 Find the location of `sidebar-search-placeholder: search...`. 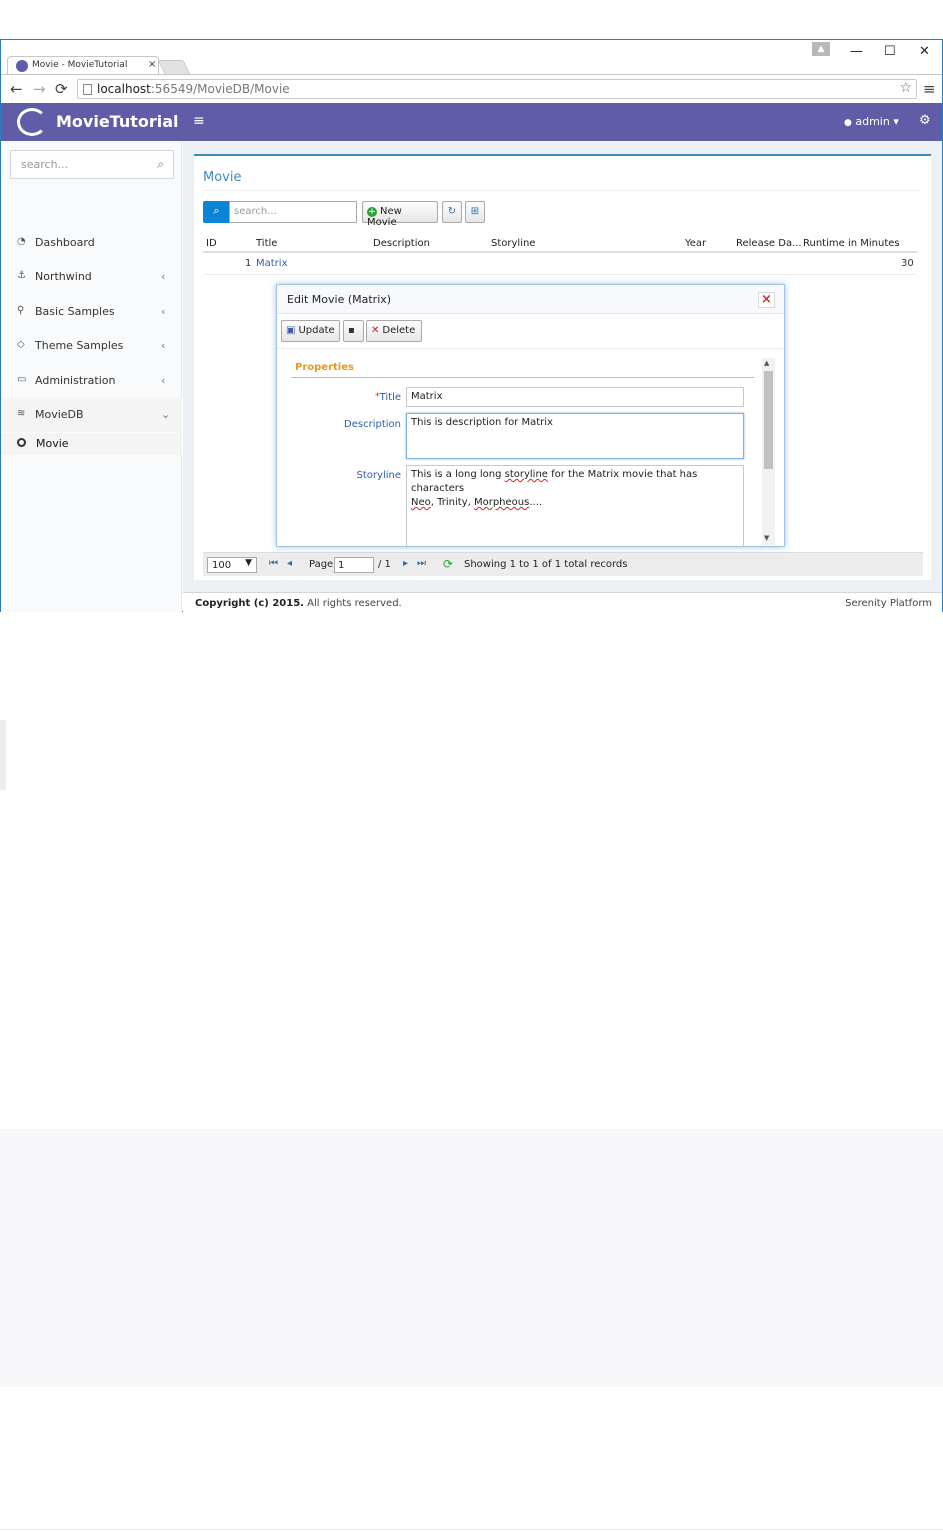

sidebar-search-placeholder: search... is located at coordinates (45, 164).